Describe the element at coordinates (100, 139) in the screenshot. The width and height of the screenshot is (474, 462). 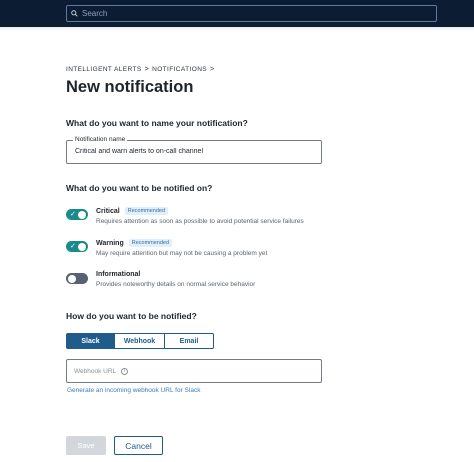
I see `notification-name-label: Notification name` at that location.